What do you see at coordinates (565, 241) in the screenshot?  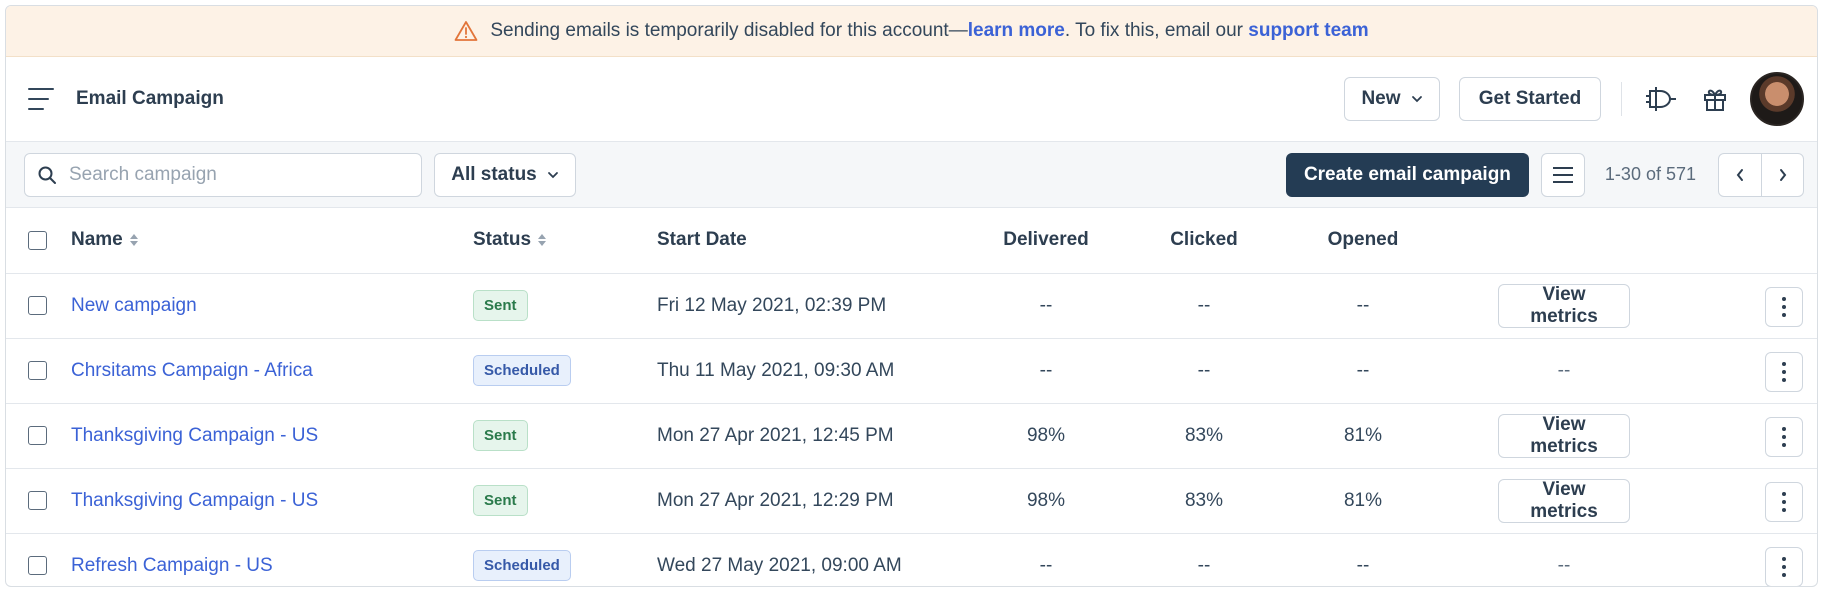 I see `column-header-status: Status` at bounding box center [565, 241].